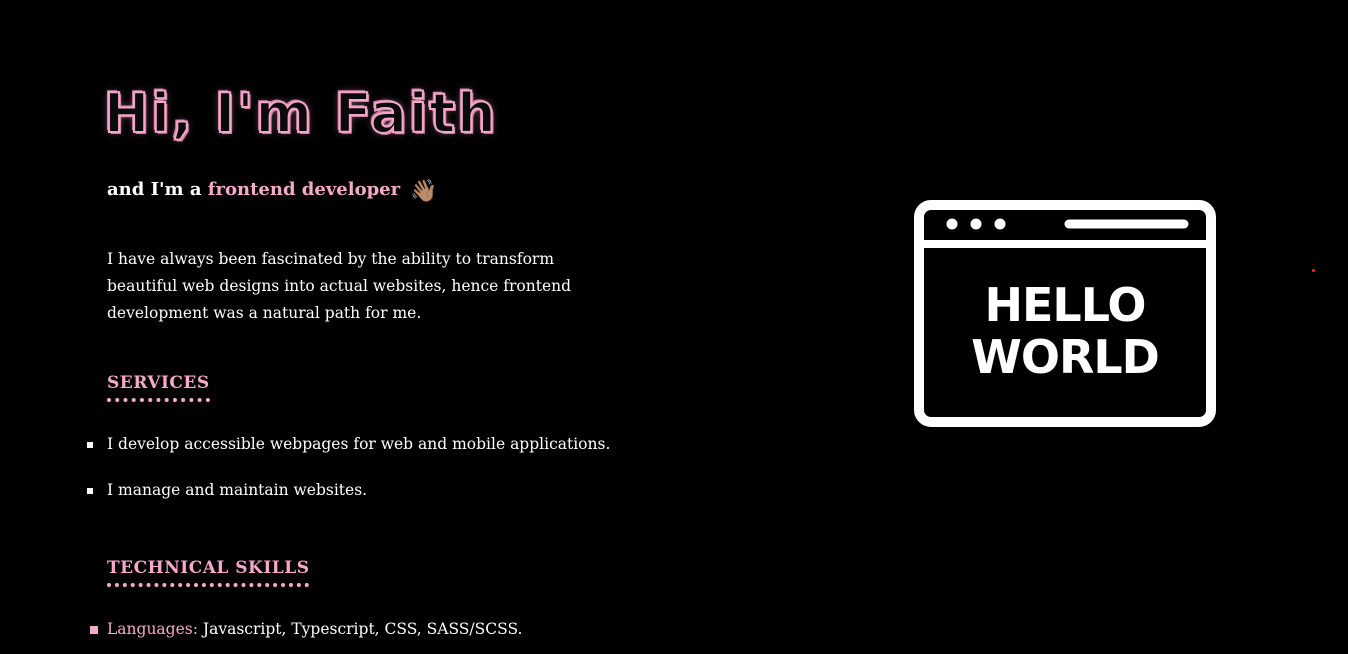 This screenshot has width=1348, height=654. What do you see at coordinates (300, 113) in the screenshot?
I see `hero-title: Hi, I'm Faith` at bounding box center [300, 113].